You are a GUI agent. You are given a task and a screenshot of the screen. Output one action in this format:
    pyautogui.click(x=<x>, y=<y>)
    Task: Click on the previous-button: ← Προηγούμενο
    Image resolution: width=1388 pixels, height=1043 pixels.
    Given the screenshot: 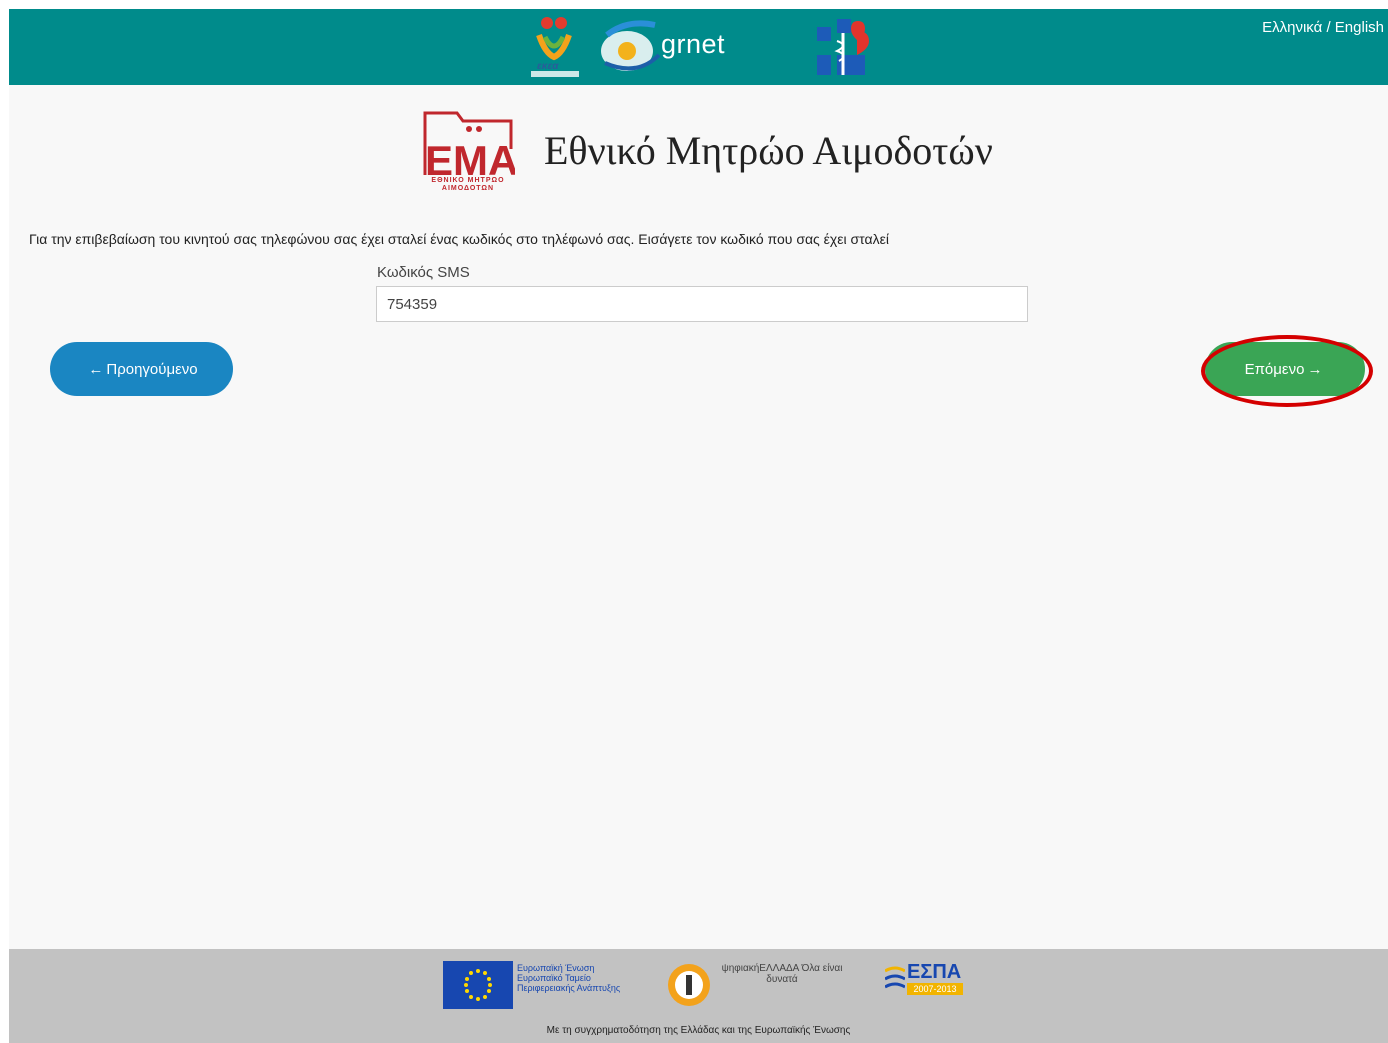 What is the action you would take?
    pyautogui.click(x=141, y=369)
    